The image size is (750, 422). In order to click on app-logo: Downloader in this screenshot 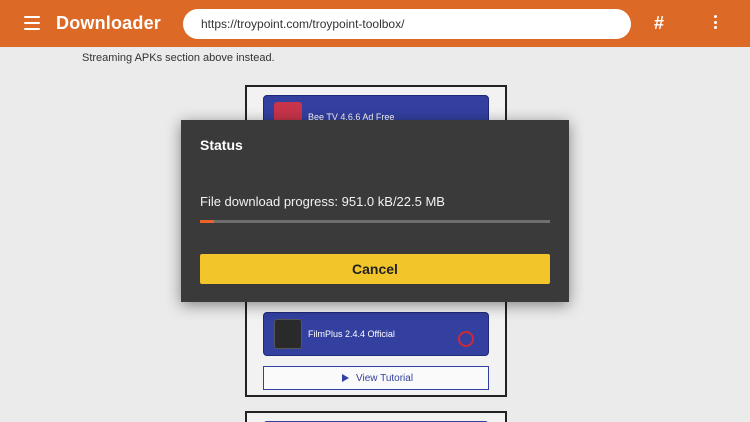, I will do `click(109, 23)`.